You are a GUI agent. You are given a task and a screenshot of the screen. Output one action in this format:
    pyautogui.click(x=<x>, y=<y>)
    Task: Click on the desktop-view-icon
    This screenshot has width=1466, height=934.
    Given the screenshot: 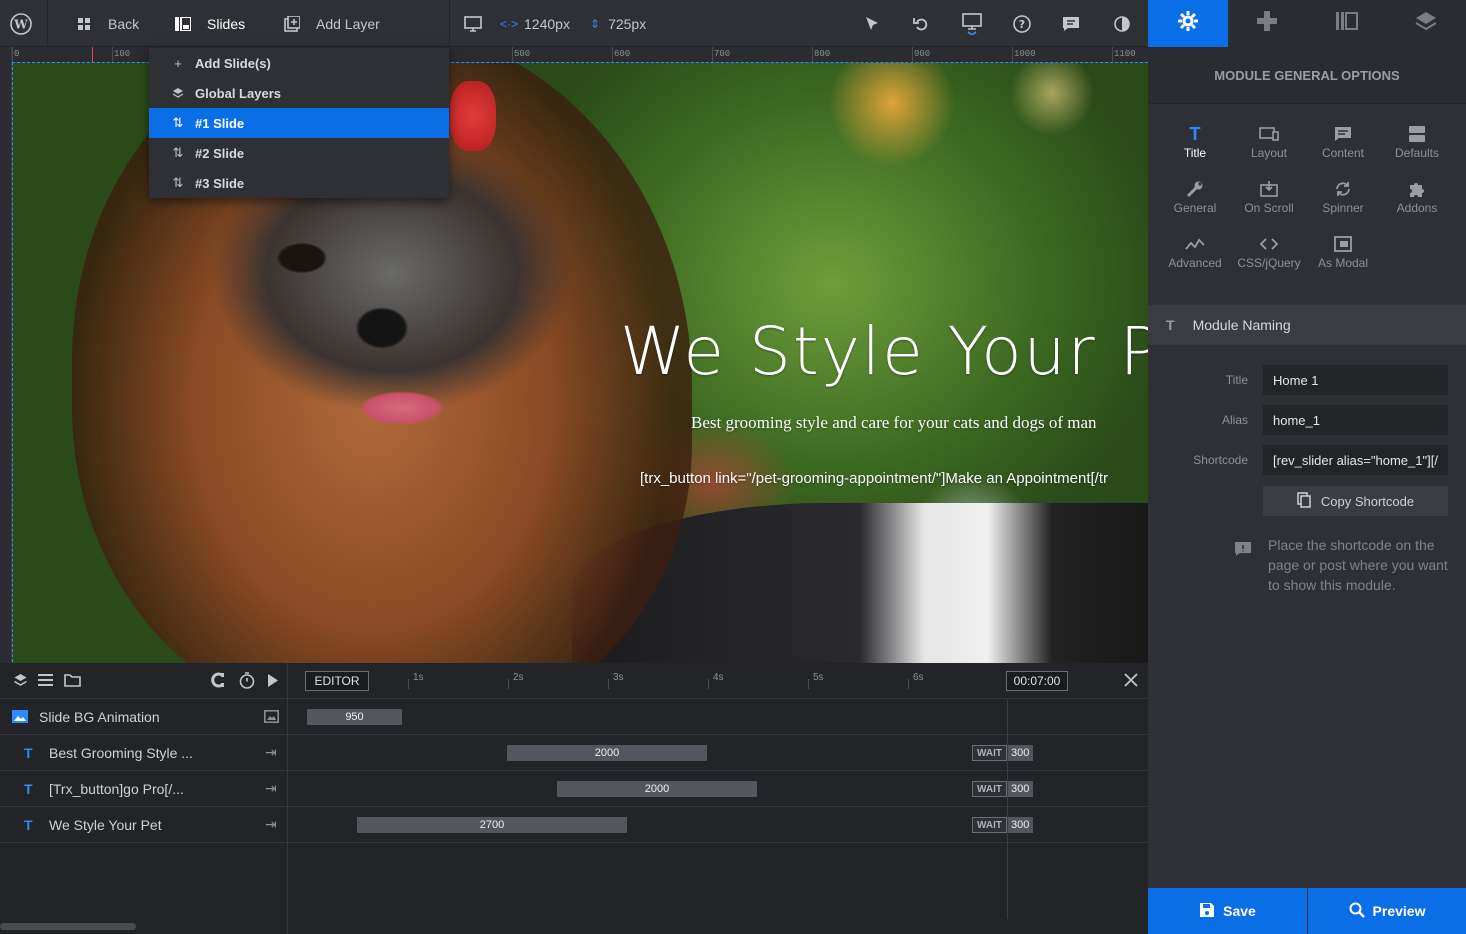 What is the action you would take?
    pyautogui.click(x=473, y=23)
    